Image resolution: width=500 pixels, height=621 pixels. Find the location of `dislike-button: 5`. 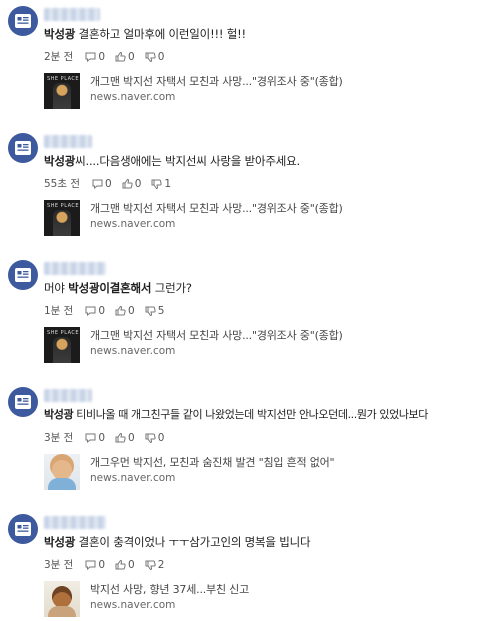

dislike-button: 5 is located at coordinates (154, 311).